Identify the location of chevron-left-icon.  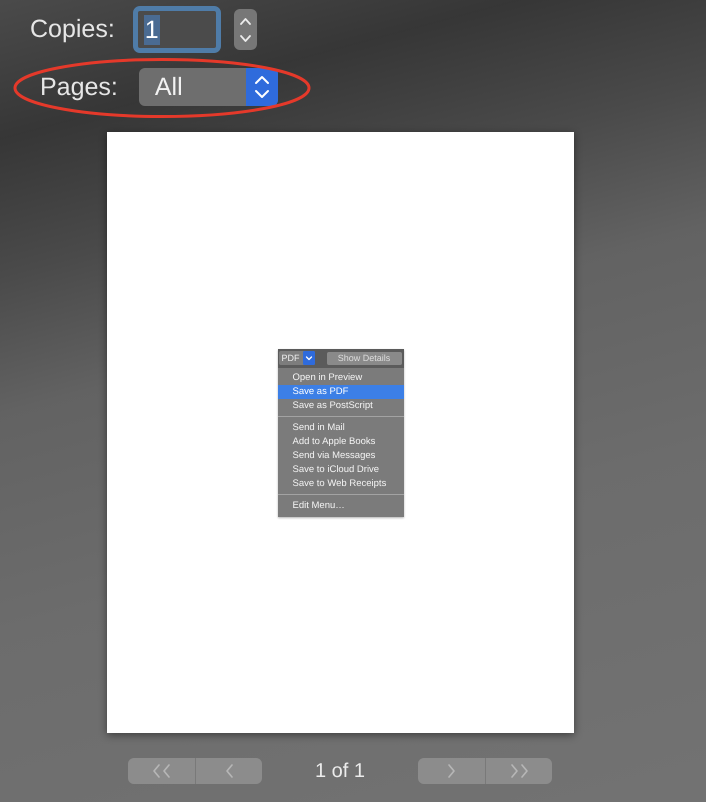
(229, 771).